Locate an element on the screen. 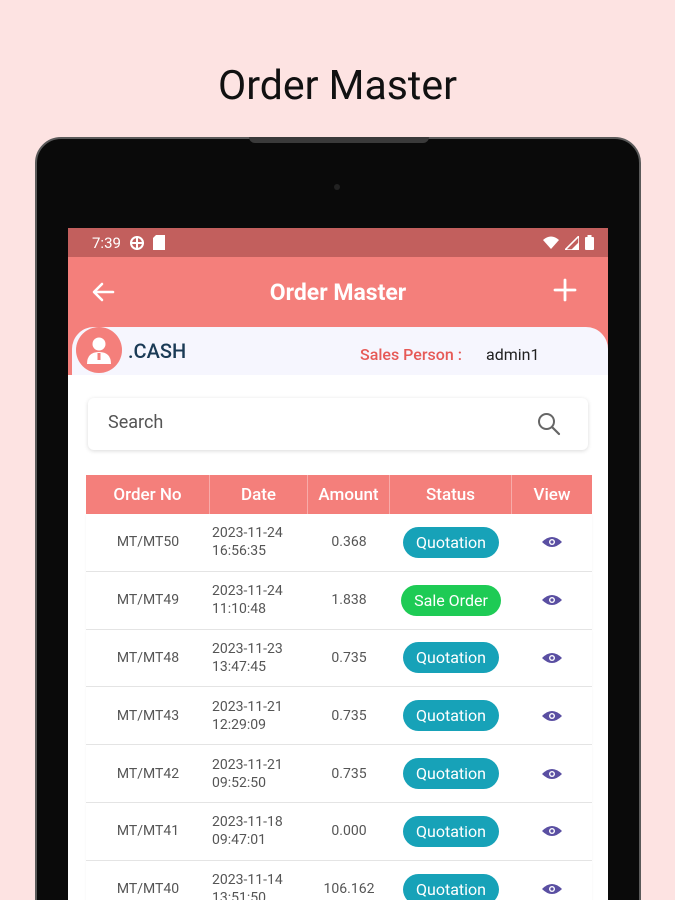 This screenshot has width=675, height=900. order-amount: 0.000 is located at coordinates (349, 831).